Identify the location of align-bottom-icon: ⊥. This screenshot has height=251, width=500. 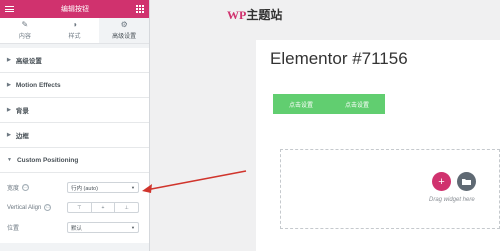
(126, 207).